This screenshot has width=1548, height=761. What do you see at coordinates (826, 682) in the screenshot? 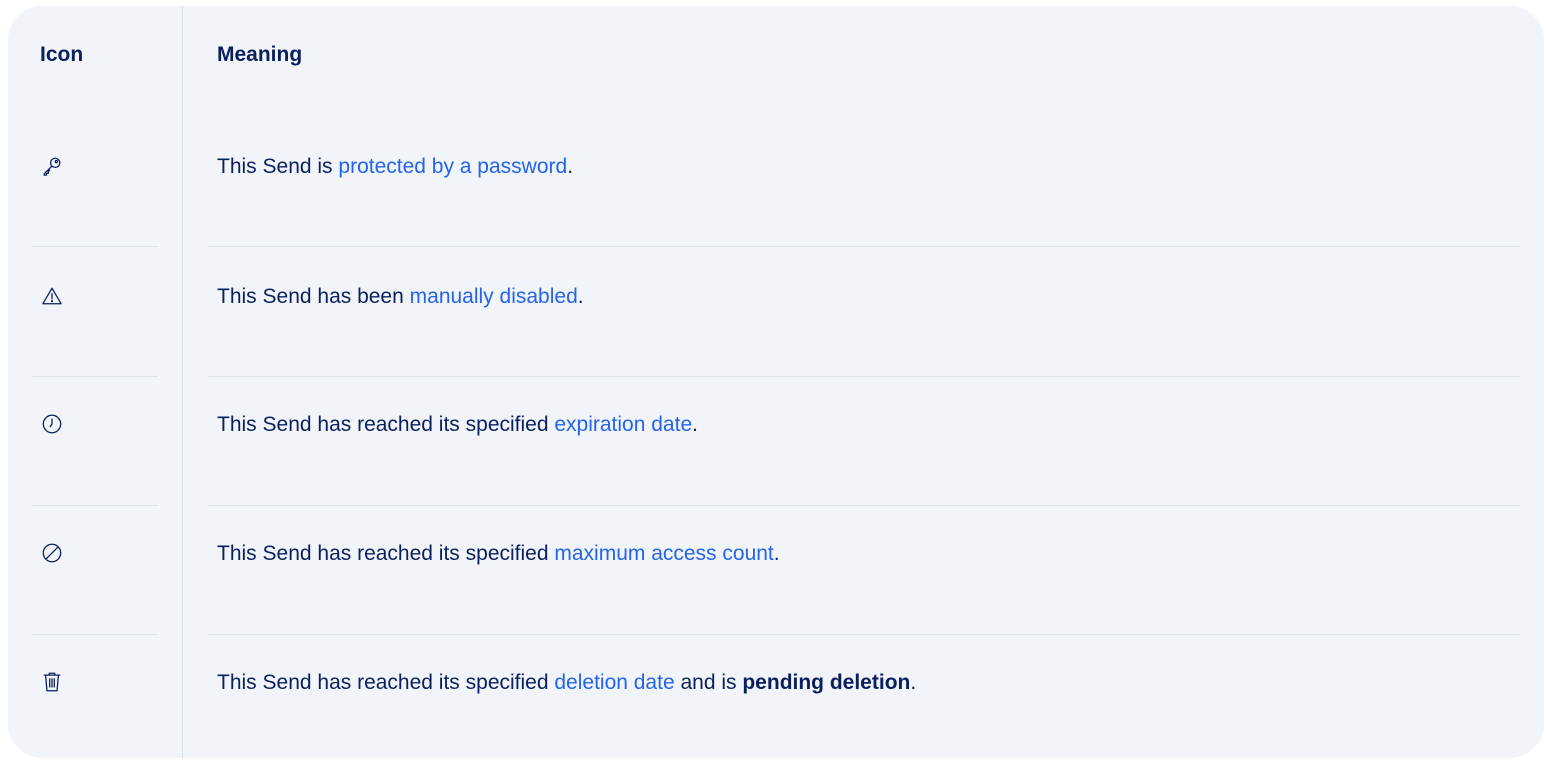
I see `pending-deletion-text: pending deletion` at bounding box center [826, 682].